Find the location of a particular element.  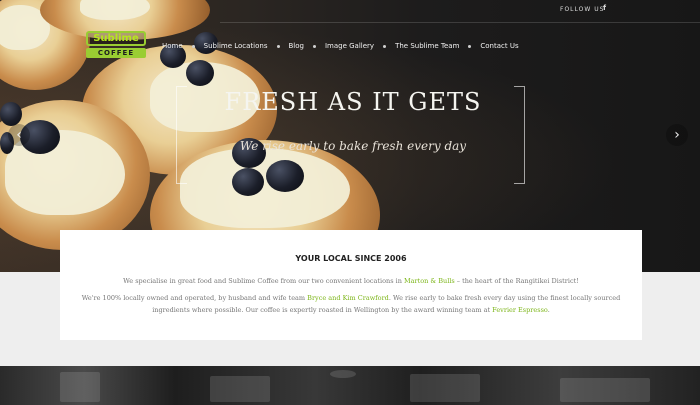

headline-frame-left is located at coordinates (181, 135).